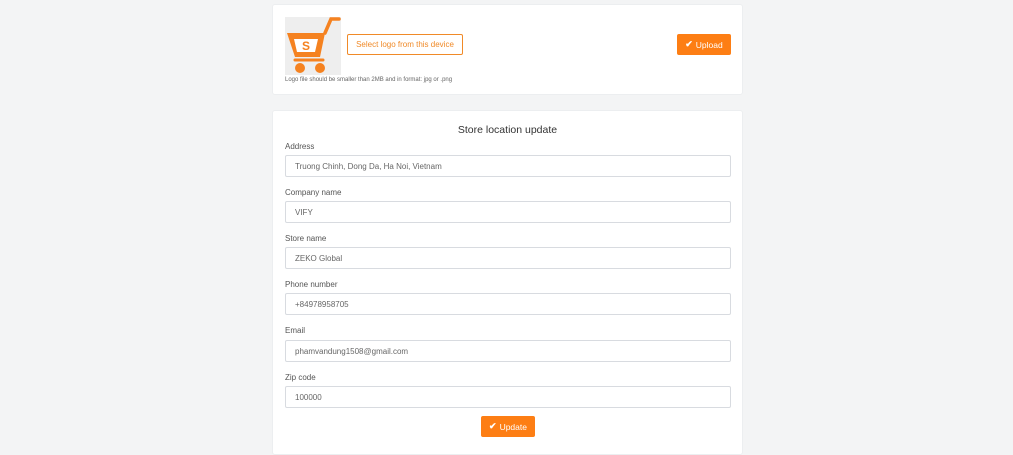 The width and height of the screenshot is (1013, 455). What do you see at coordinates (508, 258) in the screenshot?
I see `store-name-input` at bounding box center [508, 258].